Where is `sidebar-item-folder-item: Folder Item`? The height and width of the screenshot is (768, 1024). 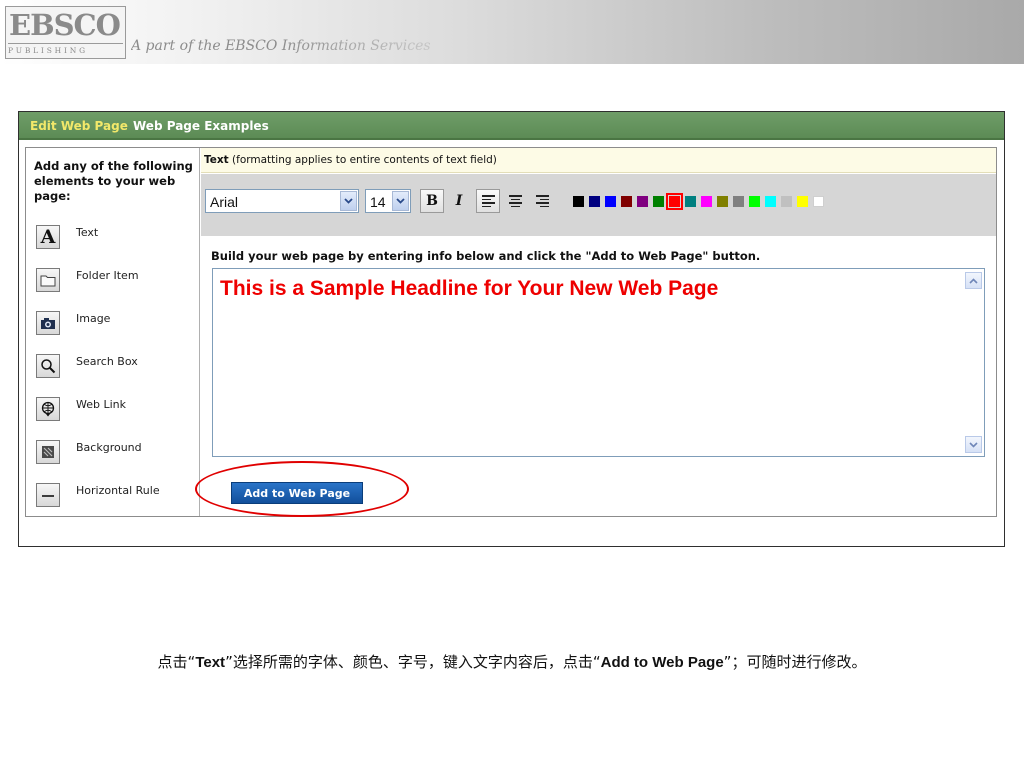 sidebar-item-folder-item: Folder Item is located at coordinates (116, 282).